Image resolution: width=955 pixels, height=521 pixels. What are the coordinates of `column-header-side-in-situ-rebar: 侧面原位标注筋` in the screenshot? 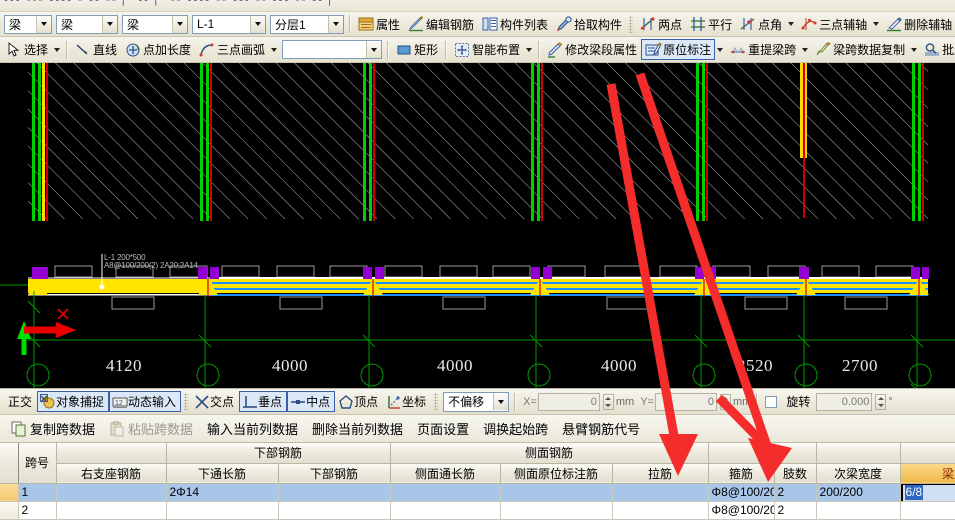 It's located at (556, 473).